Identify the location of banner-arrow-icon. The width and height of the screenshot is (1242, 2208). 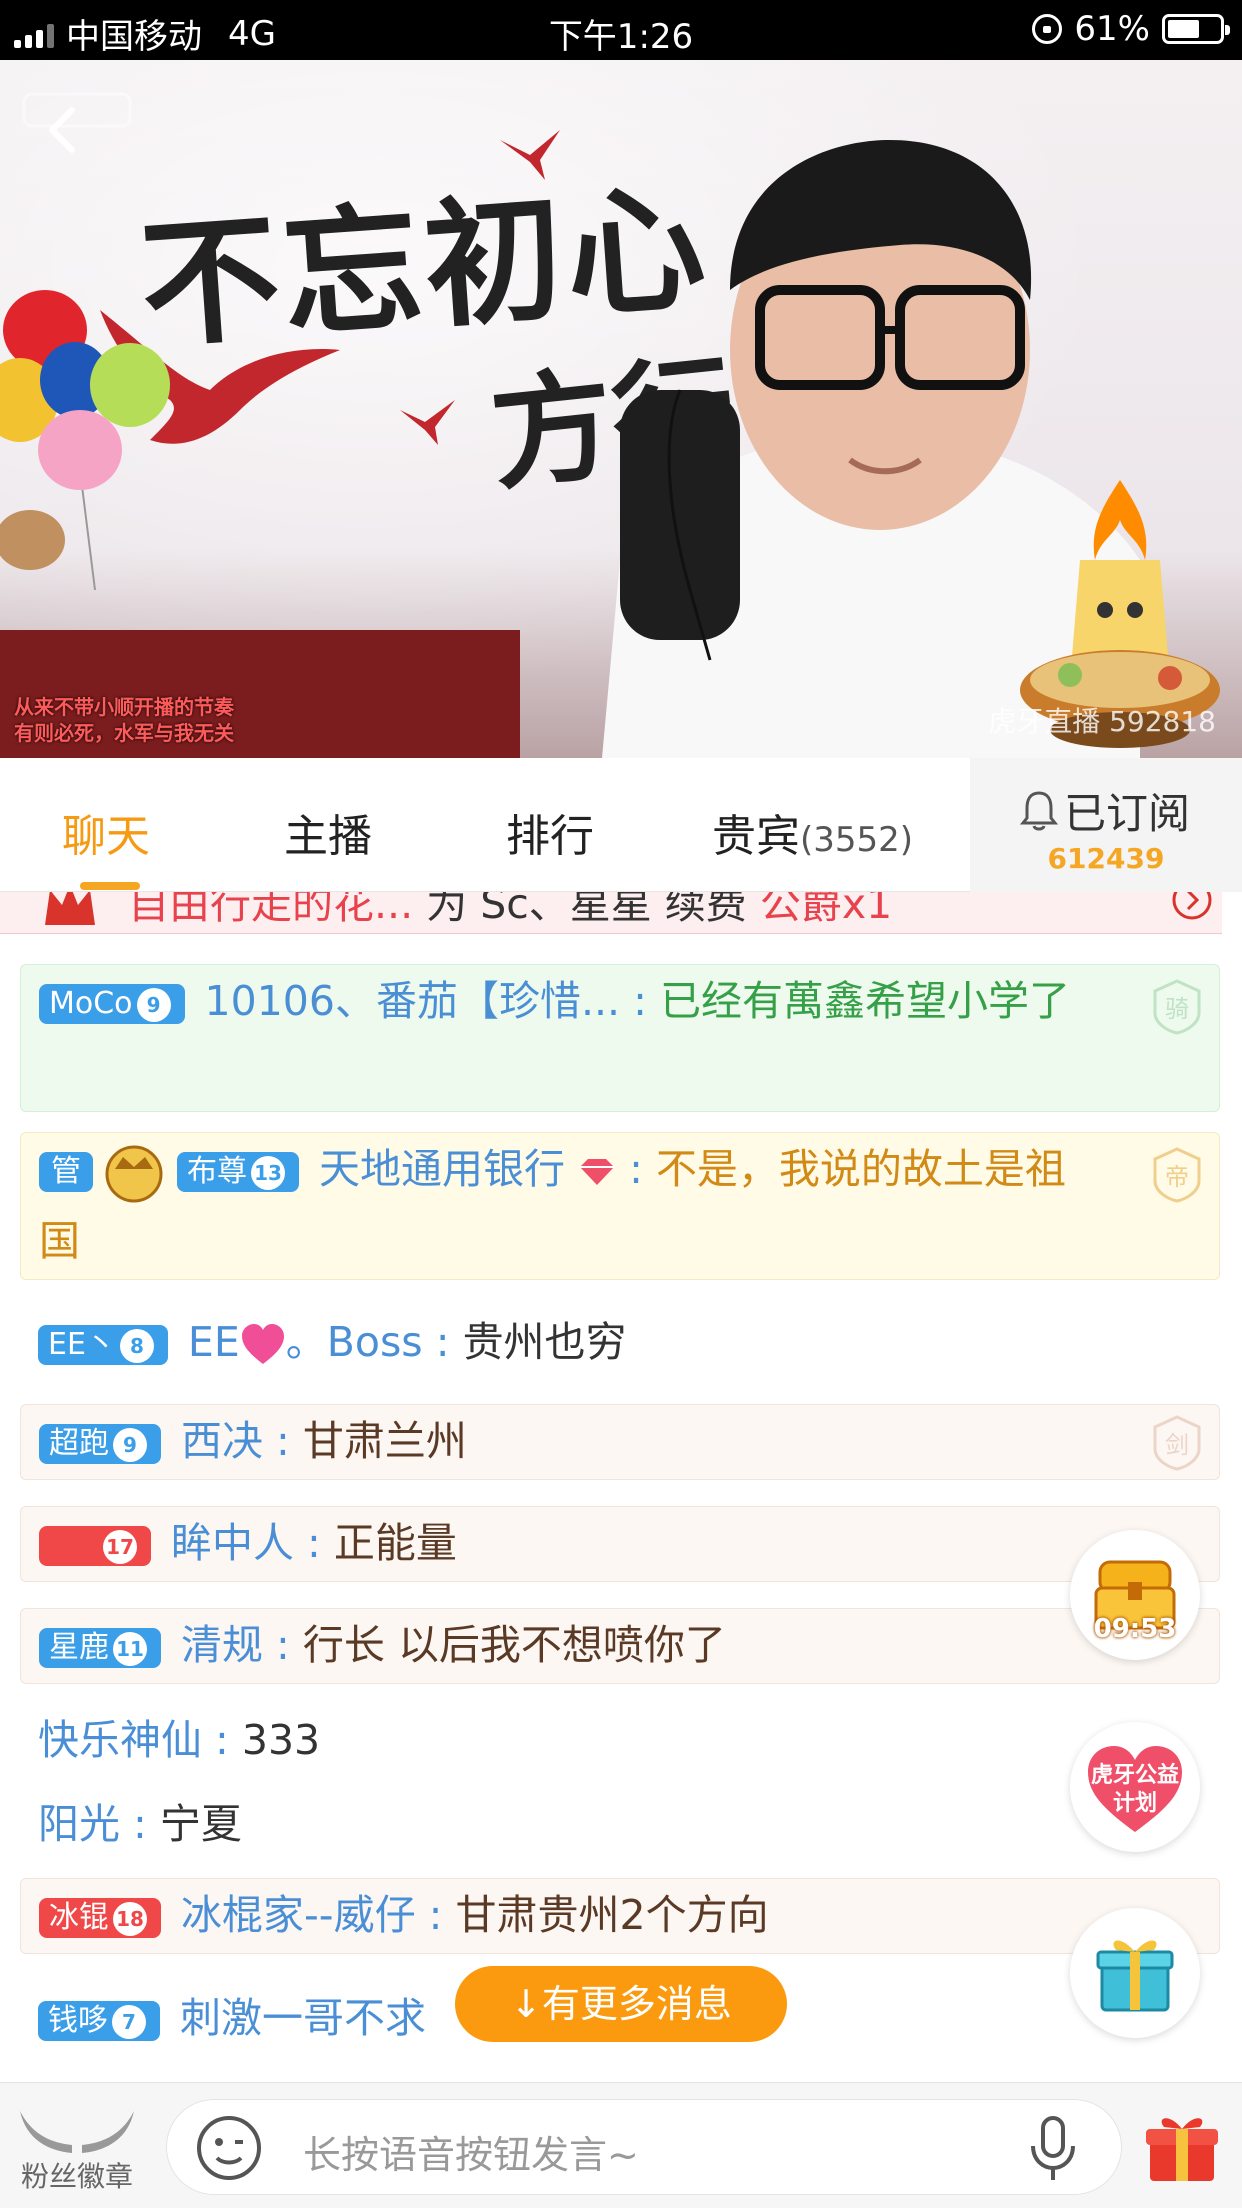
(1192, 907).